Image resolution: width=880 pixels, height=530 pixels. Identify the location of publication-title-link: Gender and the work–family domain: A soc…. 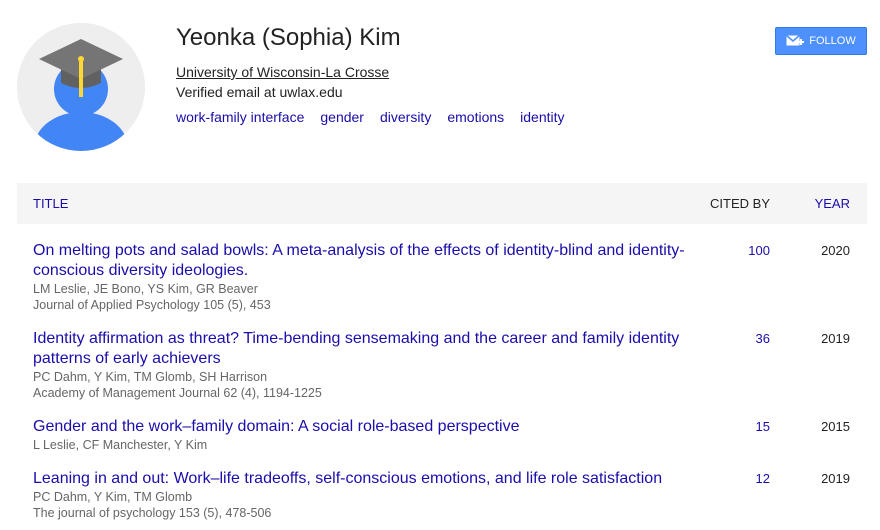
(368, 427).